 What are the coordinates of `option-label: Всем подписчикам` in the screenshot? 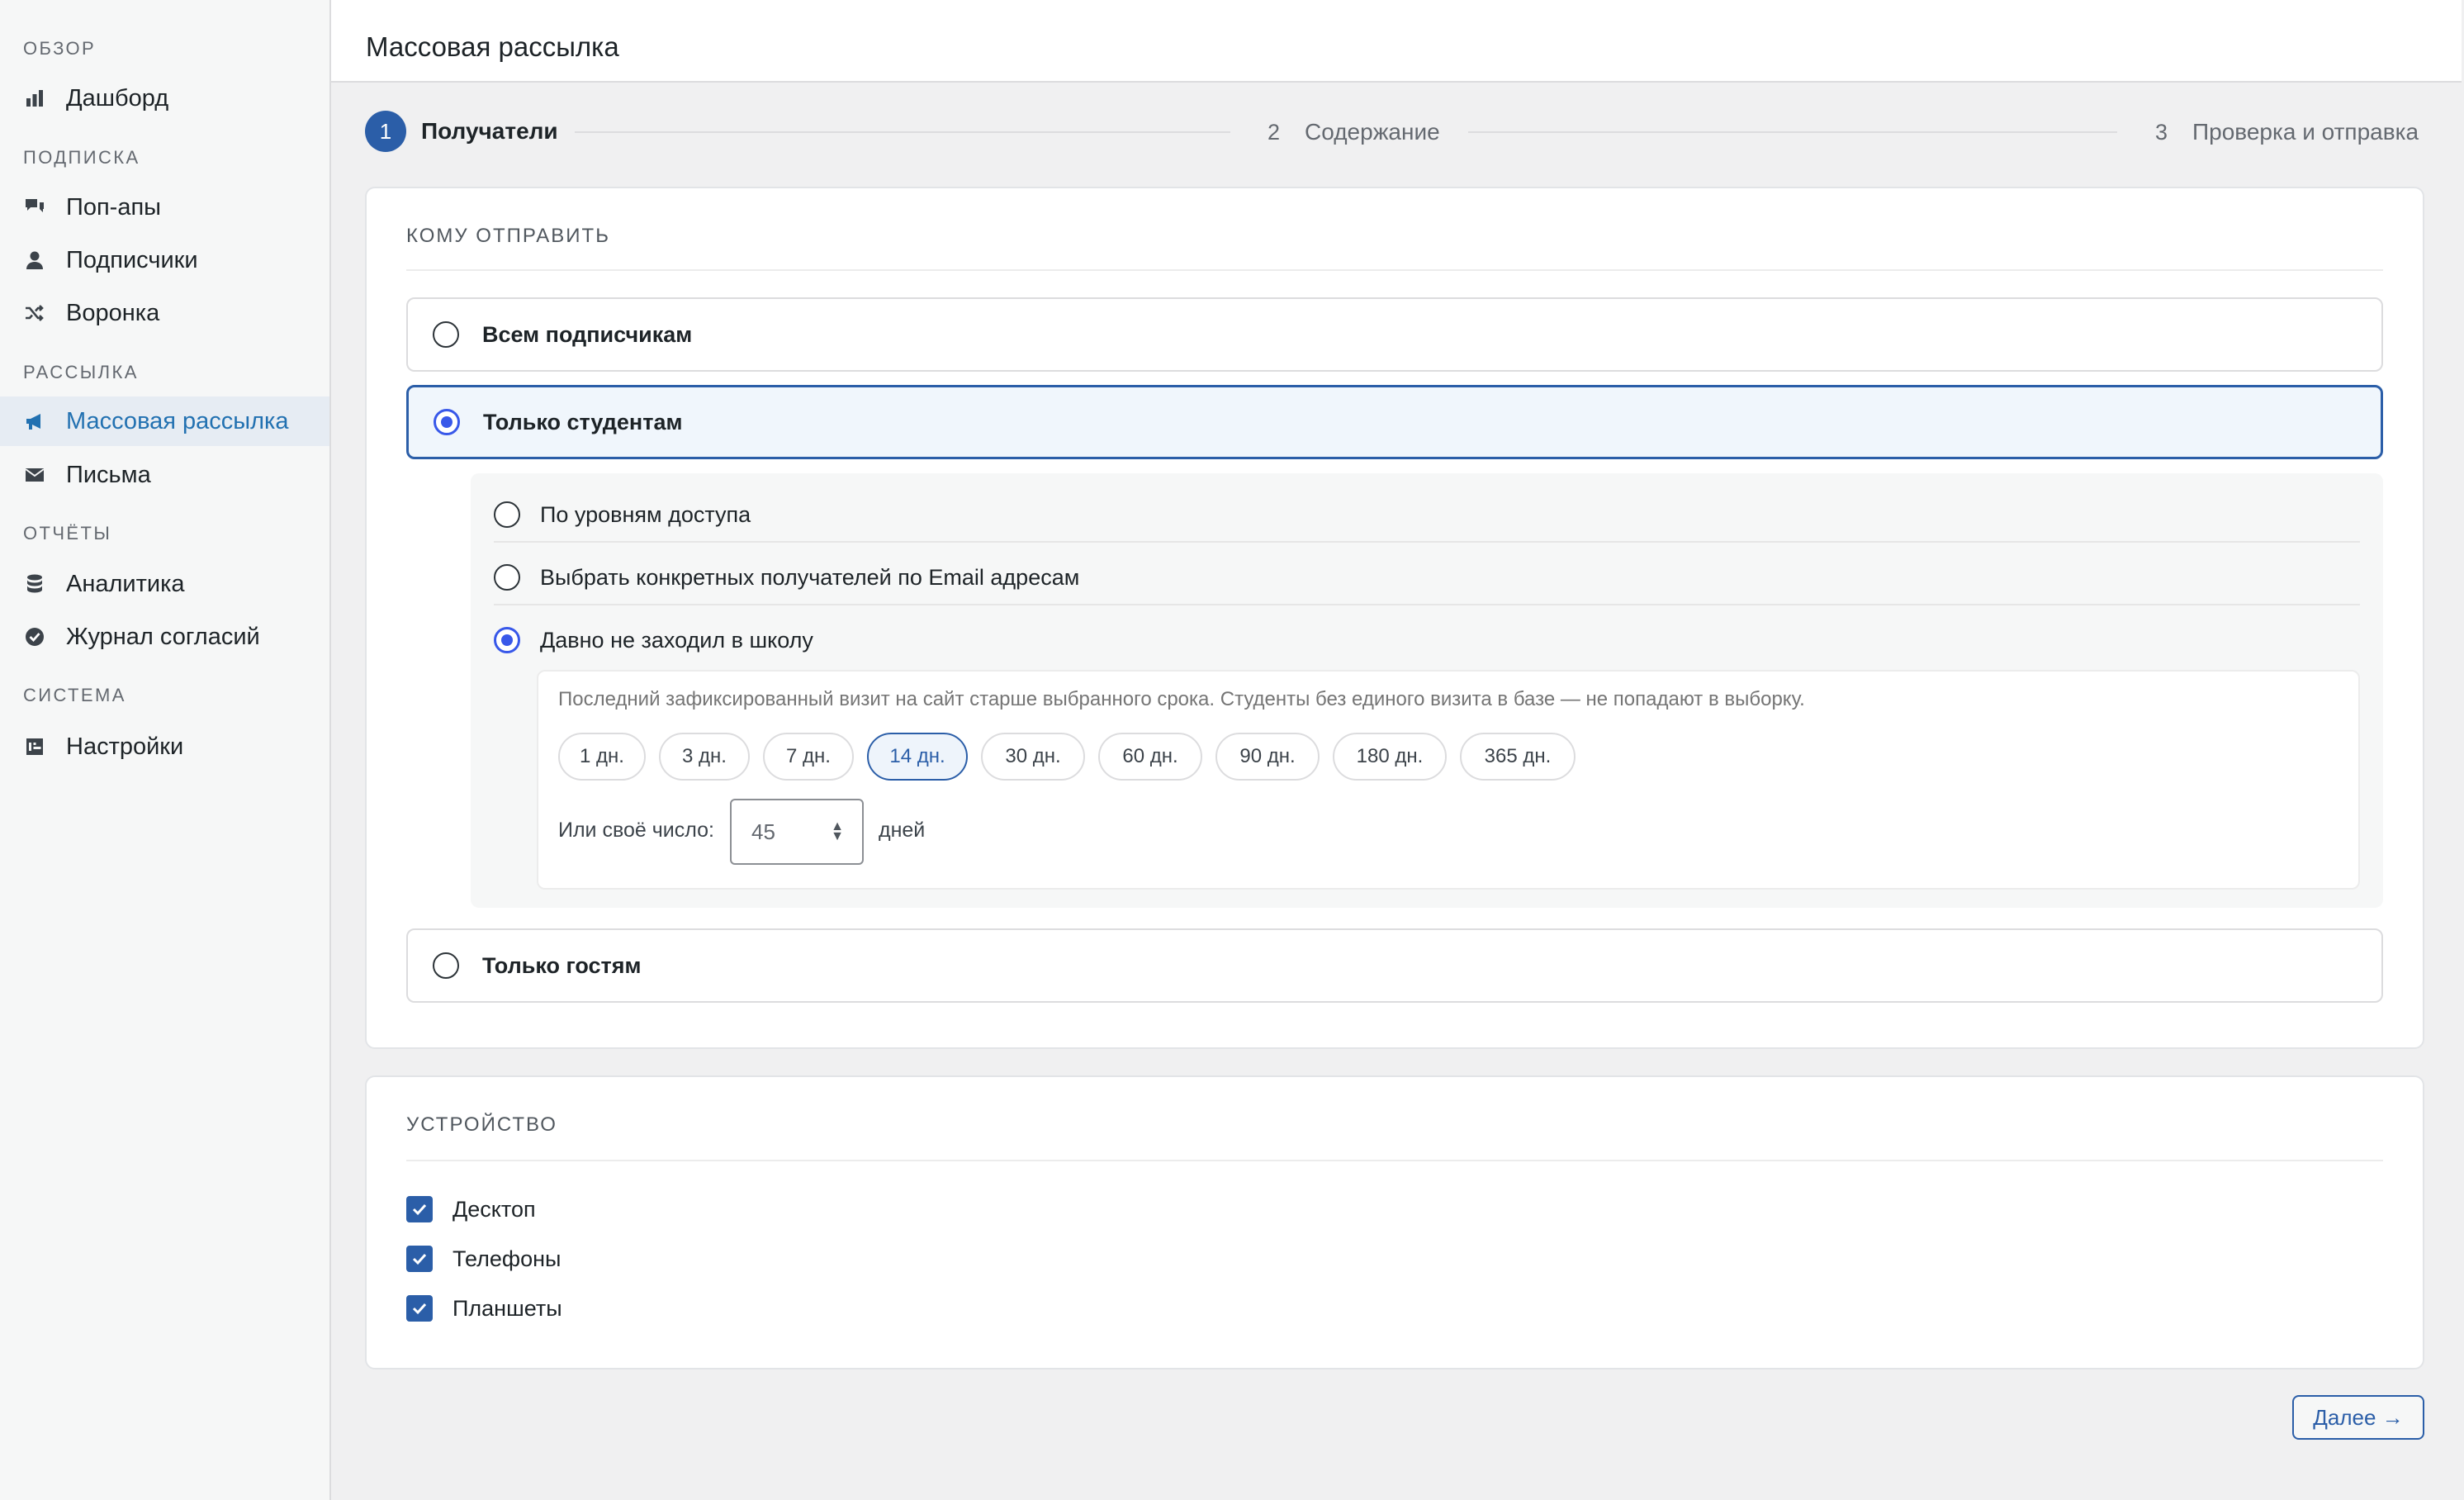 It's located at (588, 334).